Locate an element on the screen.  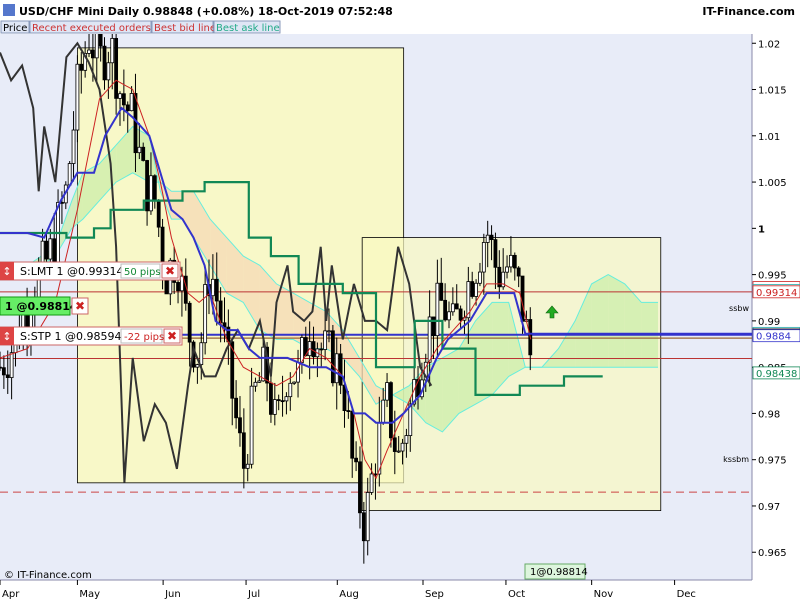
limit-order-handle-icon: ↕ is located at coordinates (6, 271).